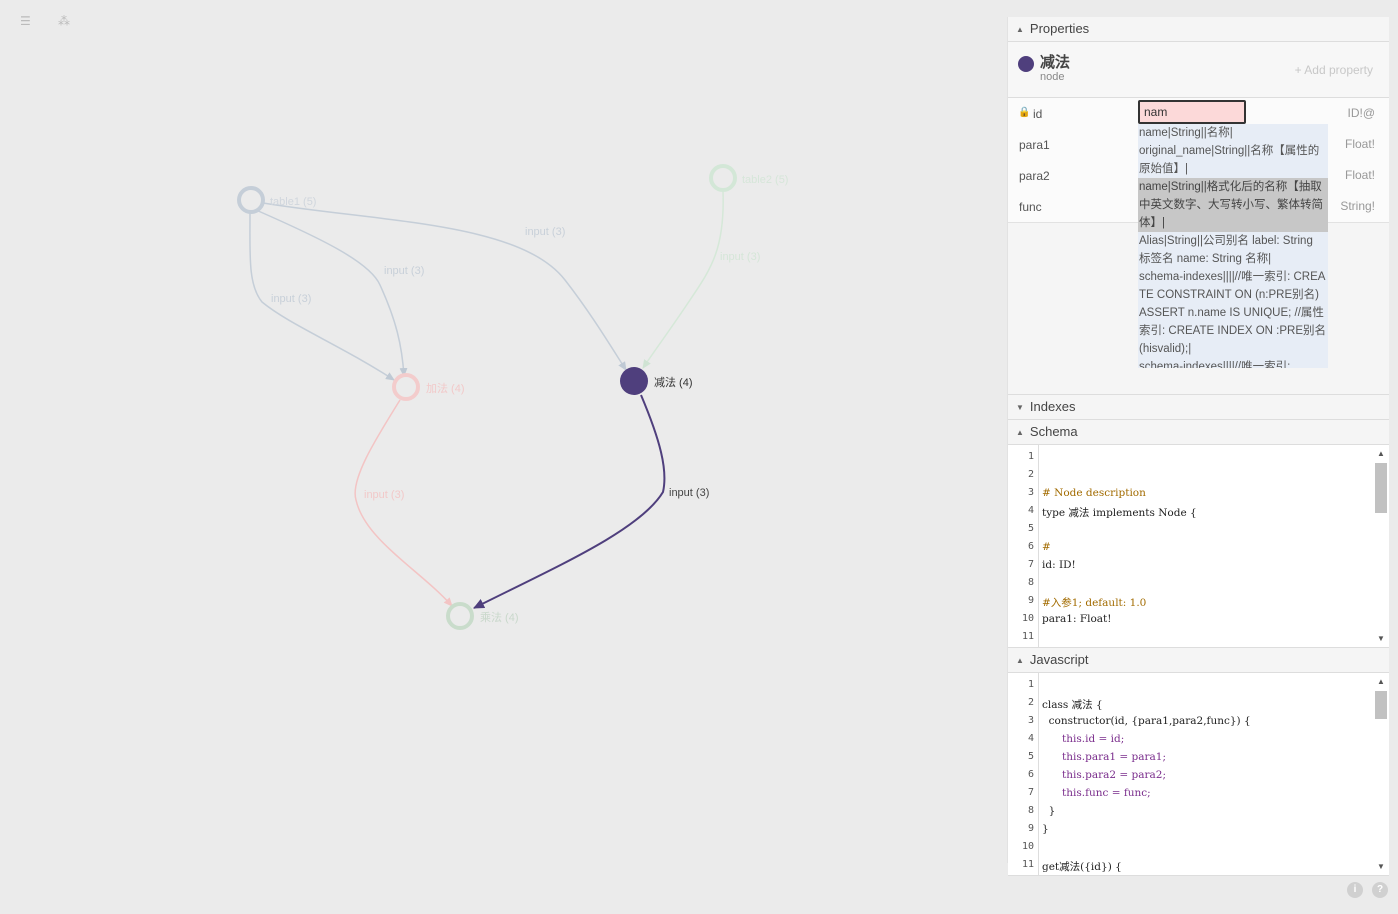  I want to click on node-type: node, so click(1052, 77).